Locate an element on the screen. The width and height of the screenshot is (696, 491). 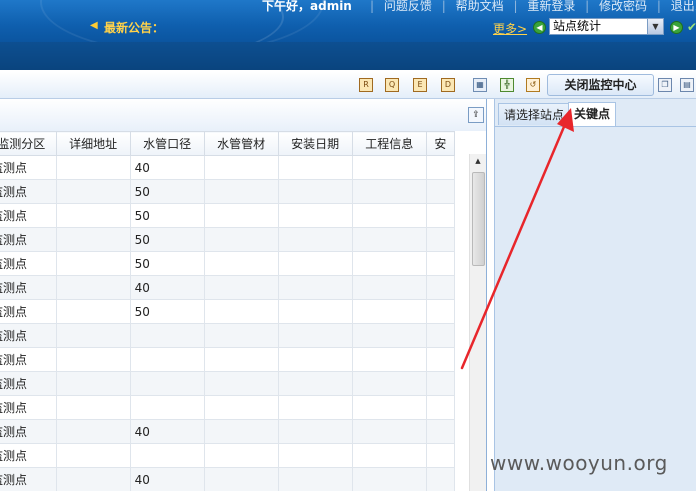
tab-key-points: 关键点 is located at coordinates (592, 114).